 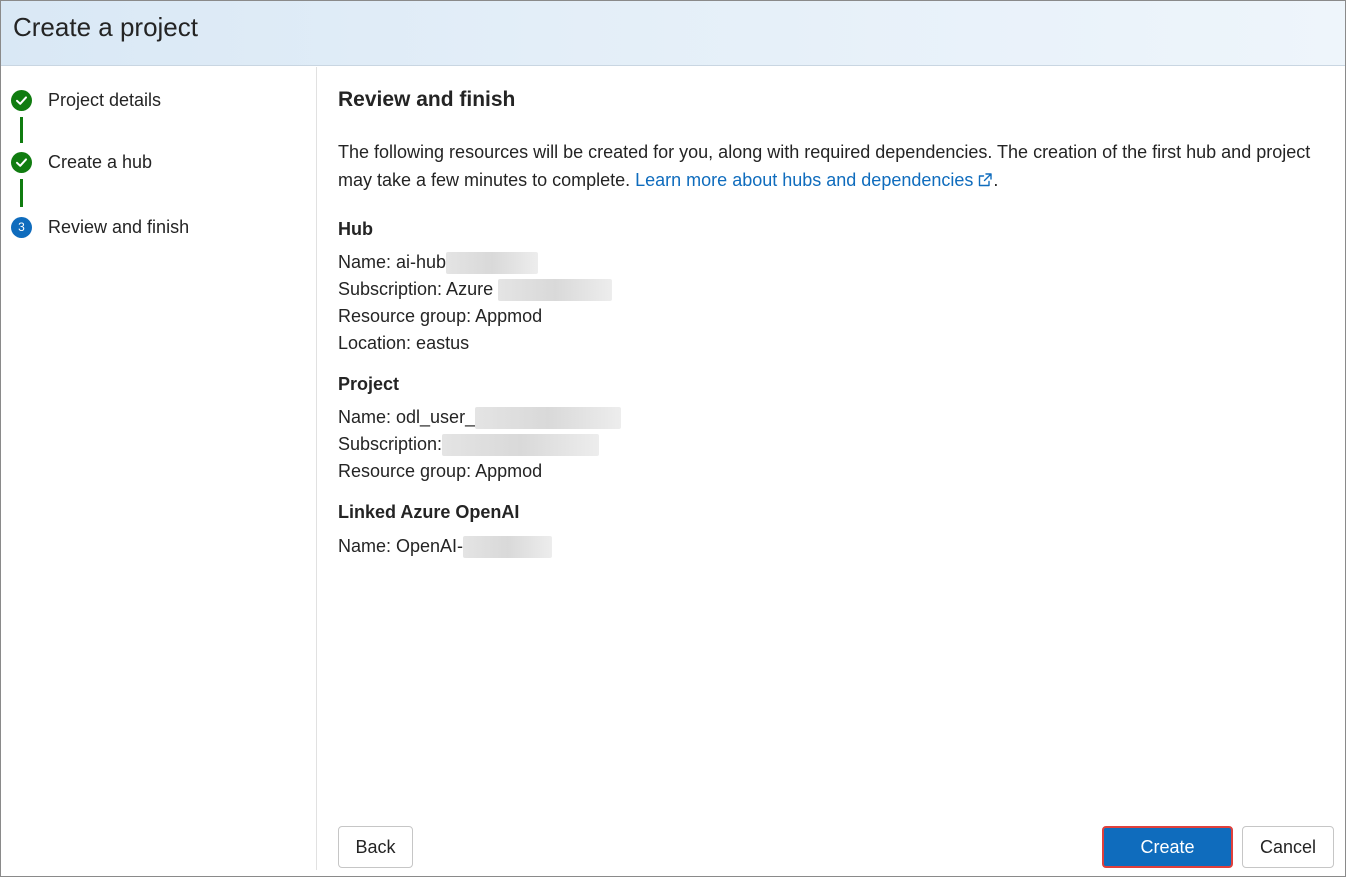 What do you see at coordinates (407, 417) in the screenshot?
I see `project-name: Name: odl_user_` at bounding box center [407, 417].